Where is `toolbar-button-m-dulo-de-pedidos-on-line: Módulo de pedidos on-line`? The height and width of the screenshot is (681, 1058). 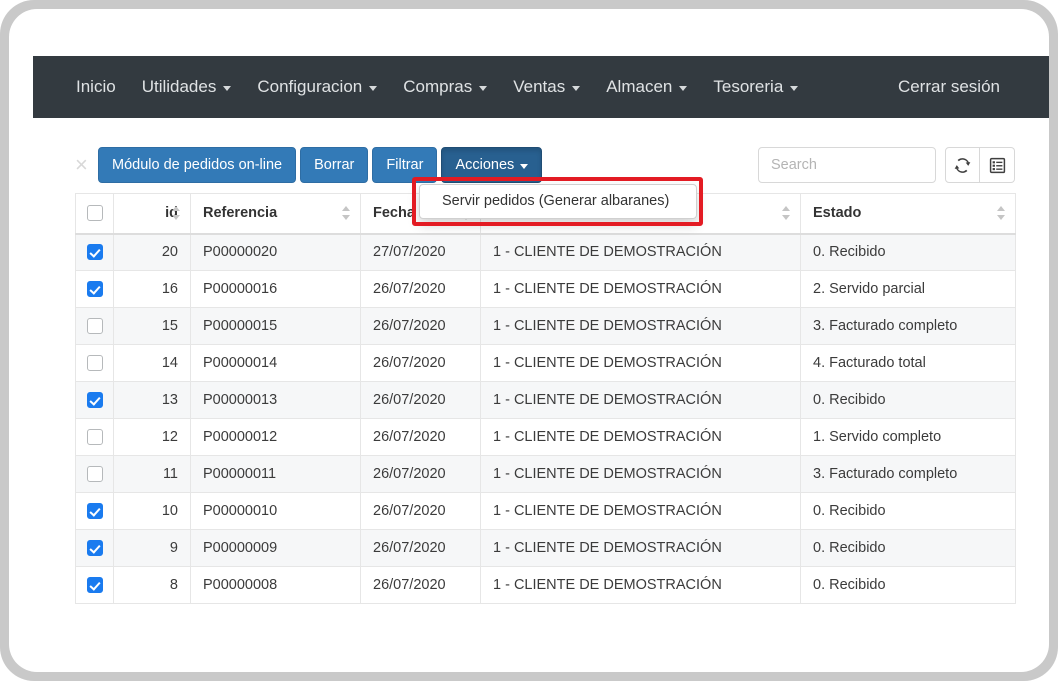
toolbar-button-m-dulo-de-pedidos-on-line: Módulo de pedidos on-line is located at coordinates (197, 165).